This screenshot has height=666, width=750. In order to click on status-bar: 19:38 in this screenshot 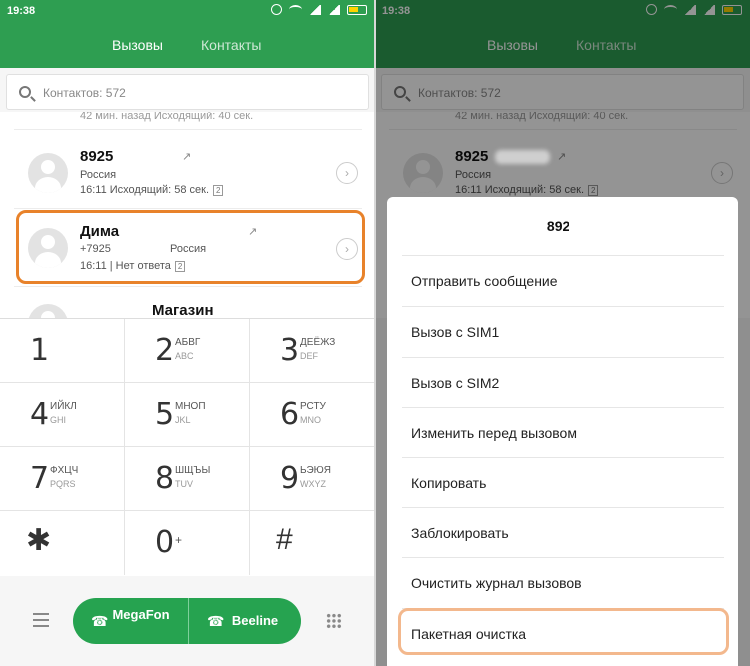, I will do `click(187, 11)`.